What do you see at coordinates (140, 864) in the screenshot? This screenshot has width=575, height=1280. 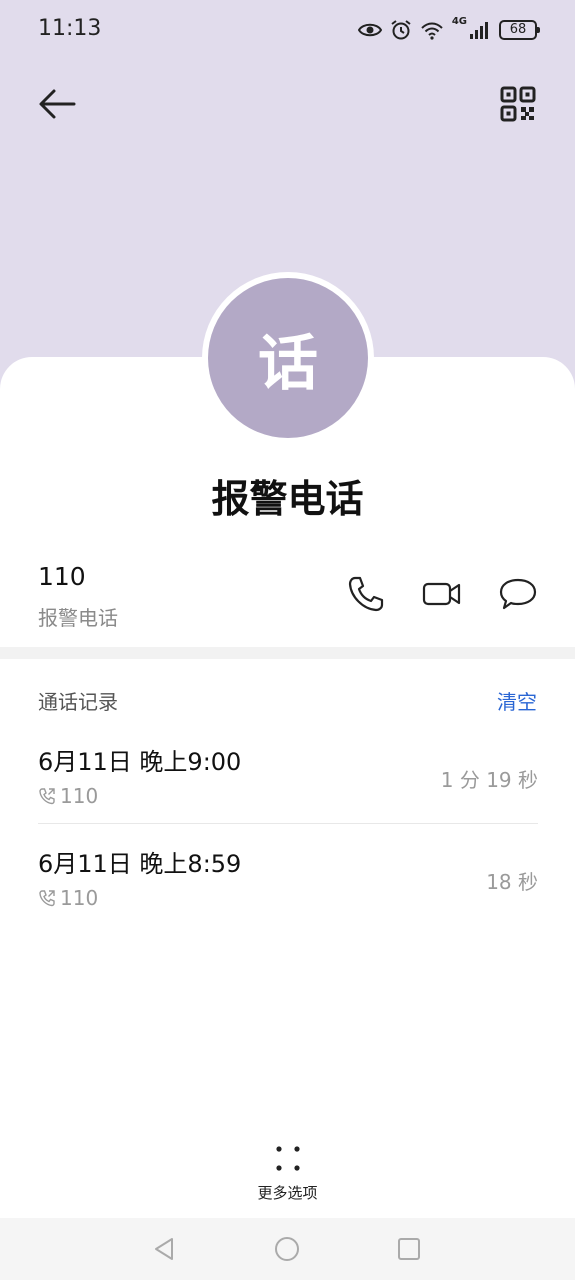 I see `call-log-date: 6月11日 晚上8:59` at bounding box center [140, 864].